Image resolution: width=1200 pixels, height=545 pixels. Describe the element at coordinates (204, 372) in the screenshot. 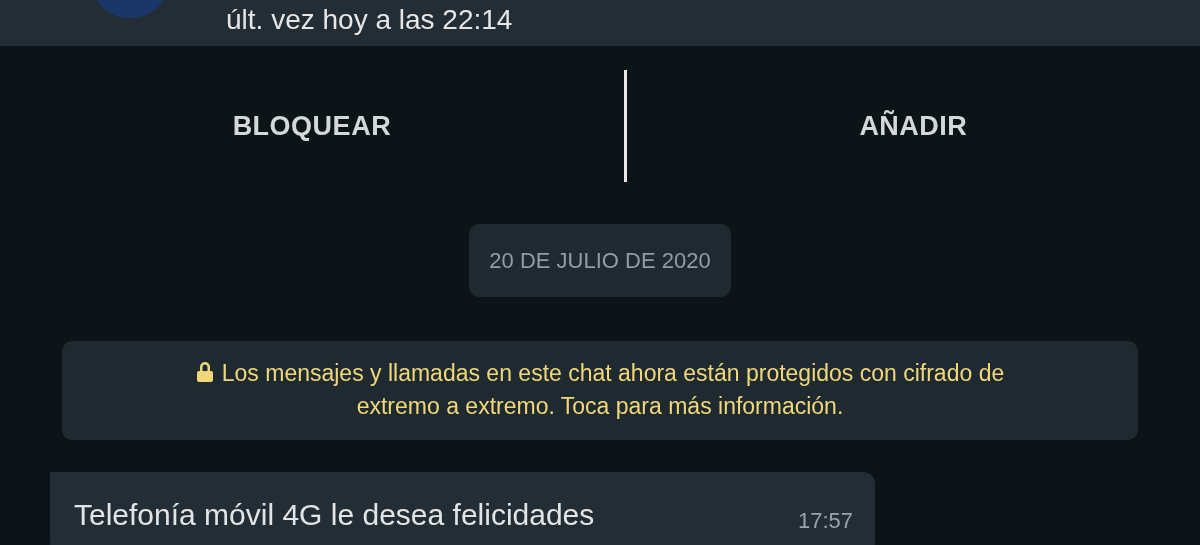

I see `lock-icon` at that location.